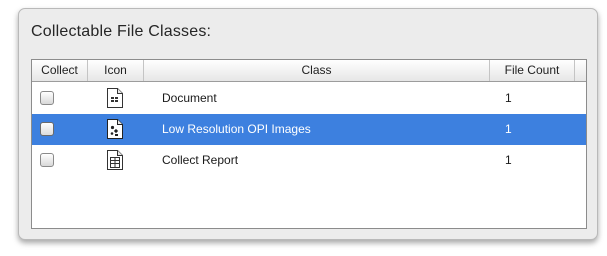  Describe the element at coordinates (189, 98) in the screenshot. I see `class-name: Document` at that location.